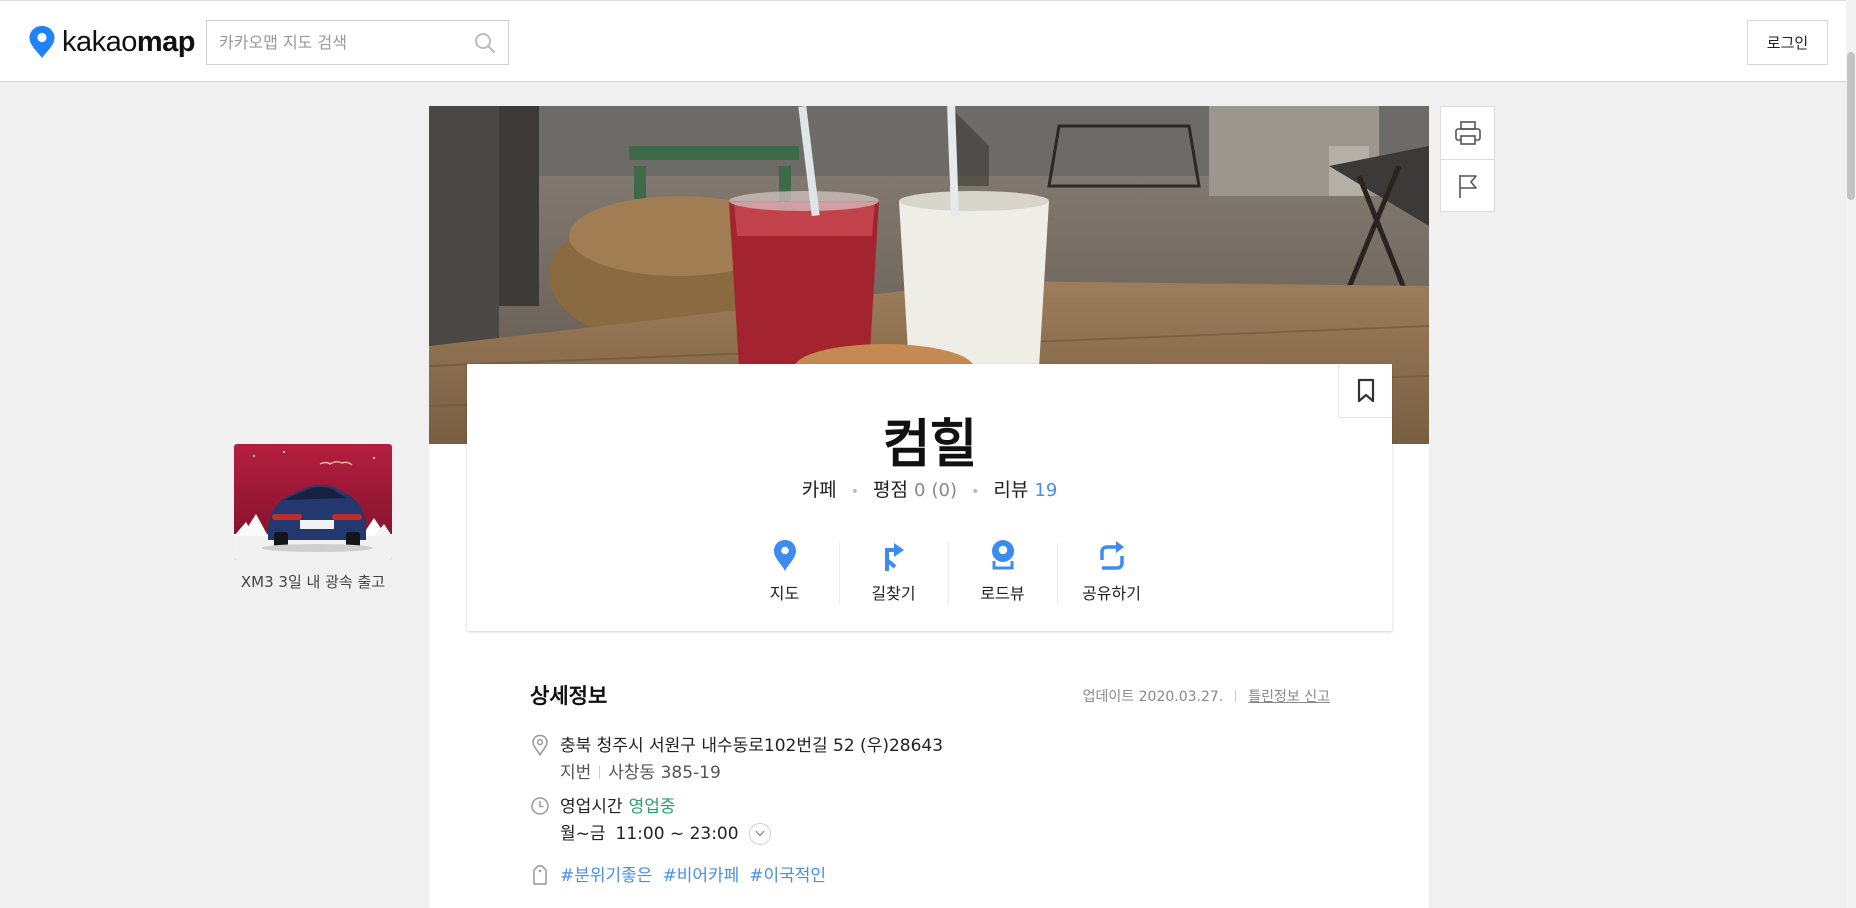  I want to click on ad-caption: XM3 3일 내 광속 출고, so click(313, 581).